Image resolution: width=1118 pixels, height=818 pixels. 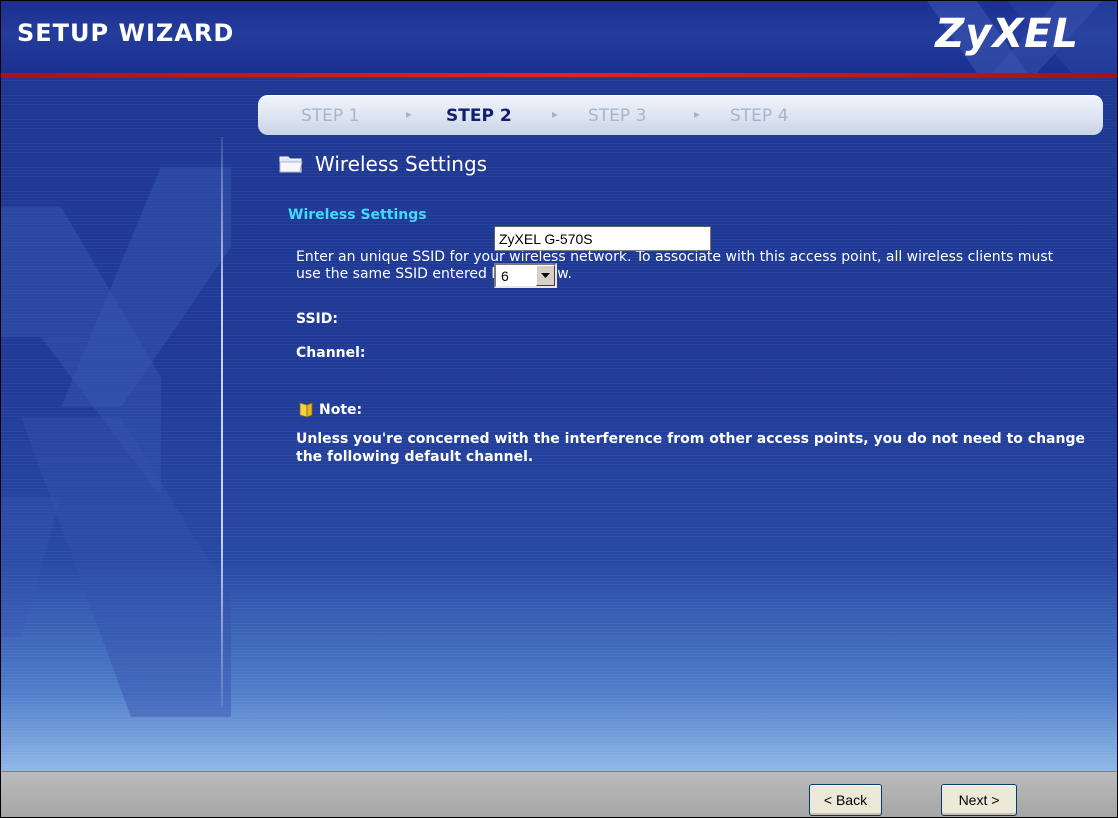 What do you see at coordinates (222, 422) in the screenshot?
I see `sidebar-divider` at bounding box center [222, 422].